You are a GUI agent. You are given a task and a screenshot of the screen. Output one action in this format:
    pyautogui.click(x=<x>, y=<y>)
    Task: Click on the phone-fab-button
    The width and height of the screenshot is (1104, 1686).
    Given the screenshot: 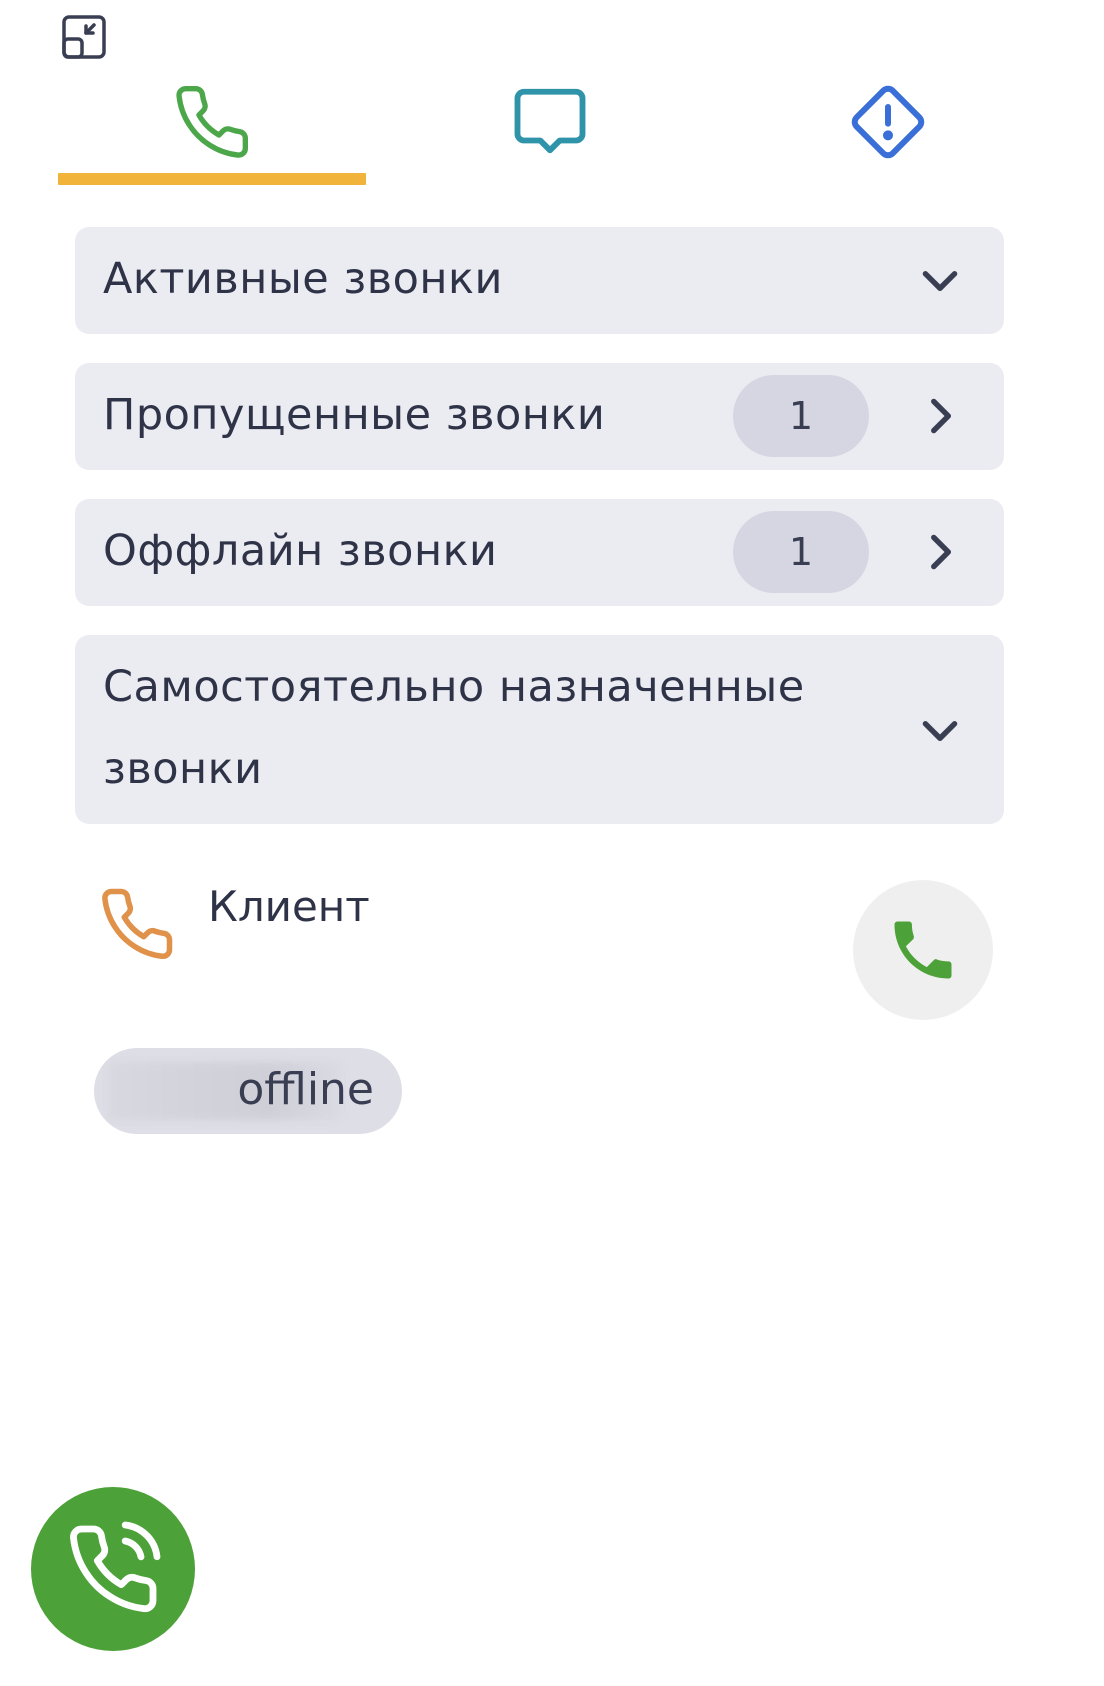 What is the action you would take?
    pyautogui.click(x=113, y=1569)
    